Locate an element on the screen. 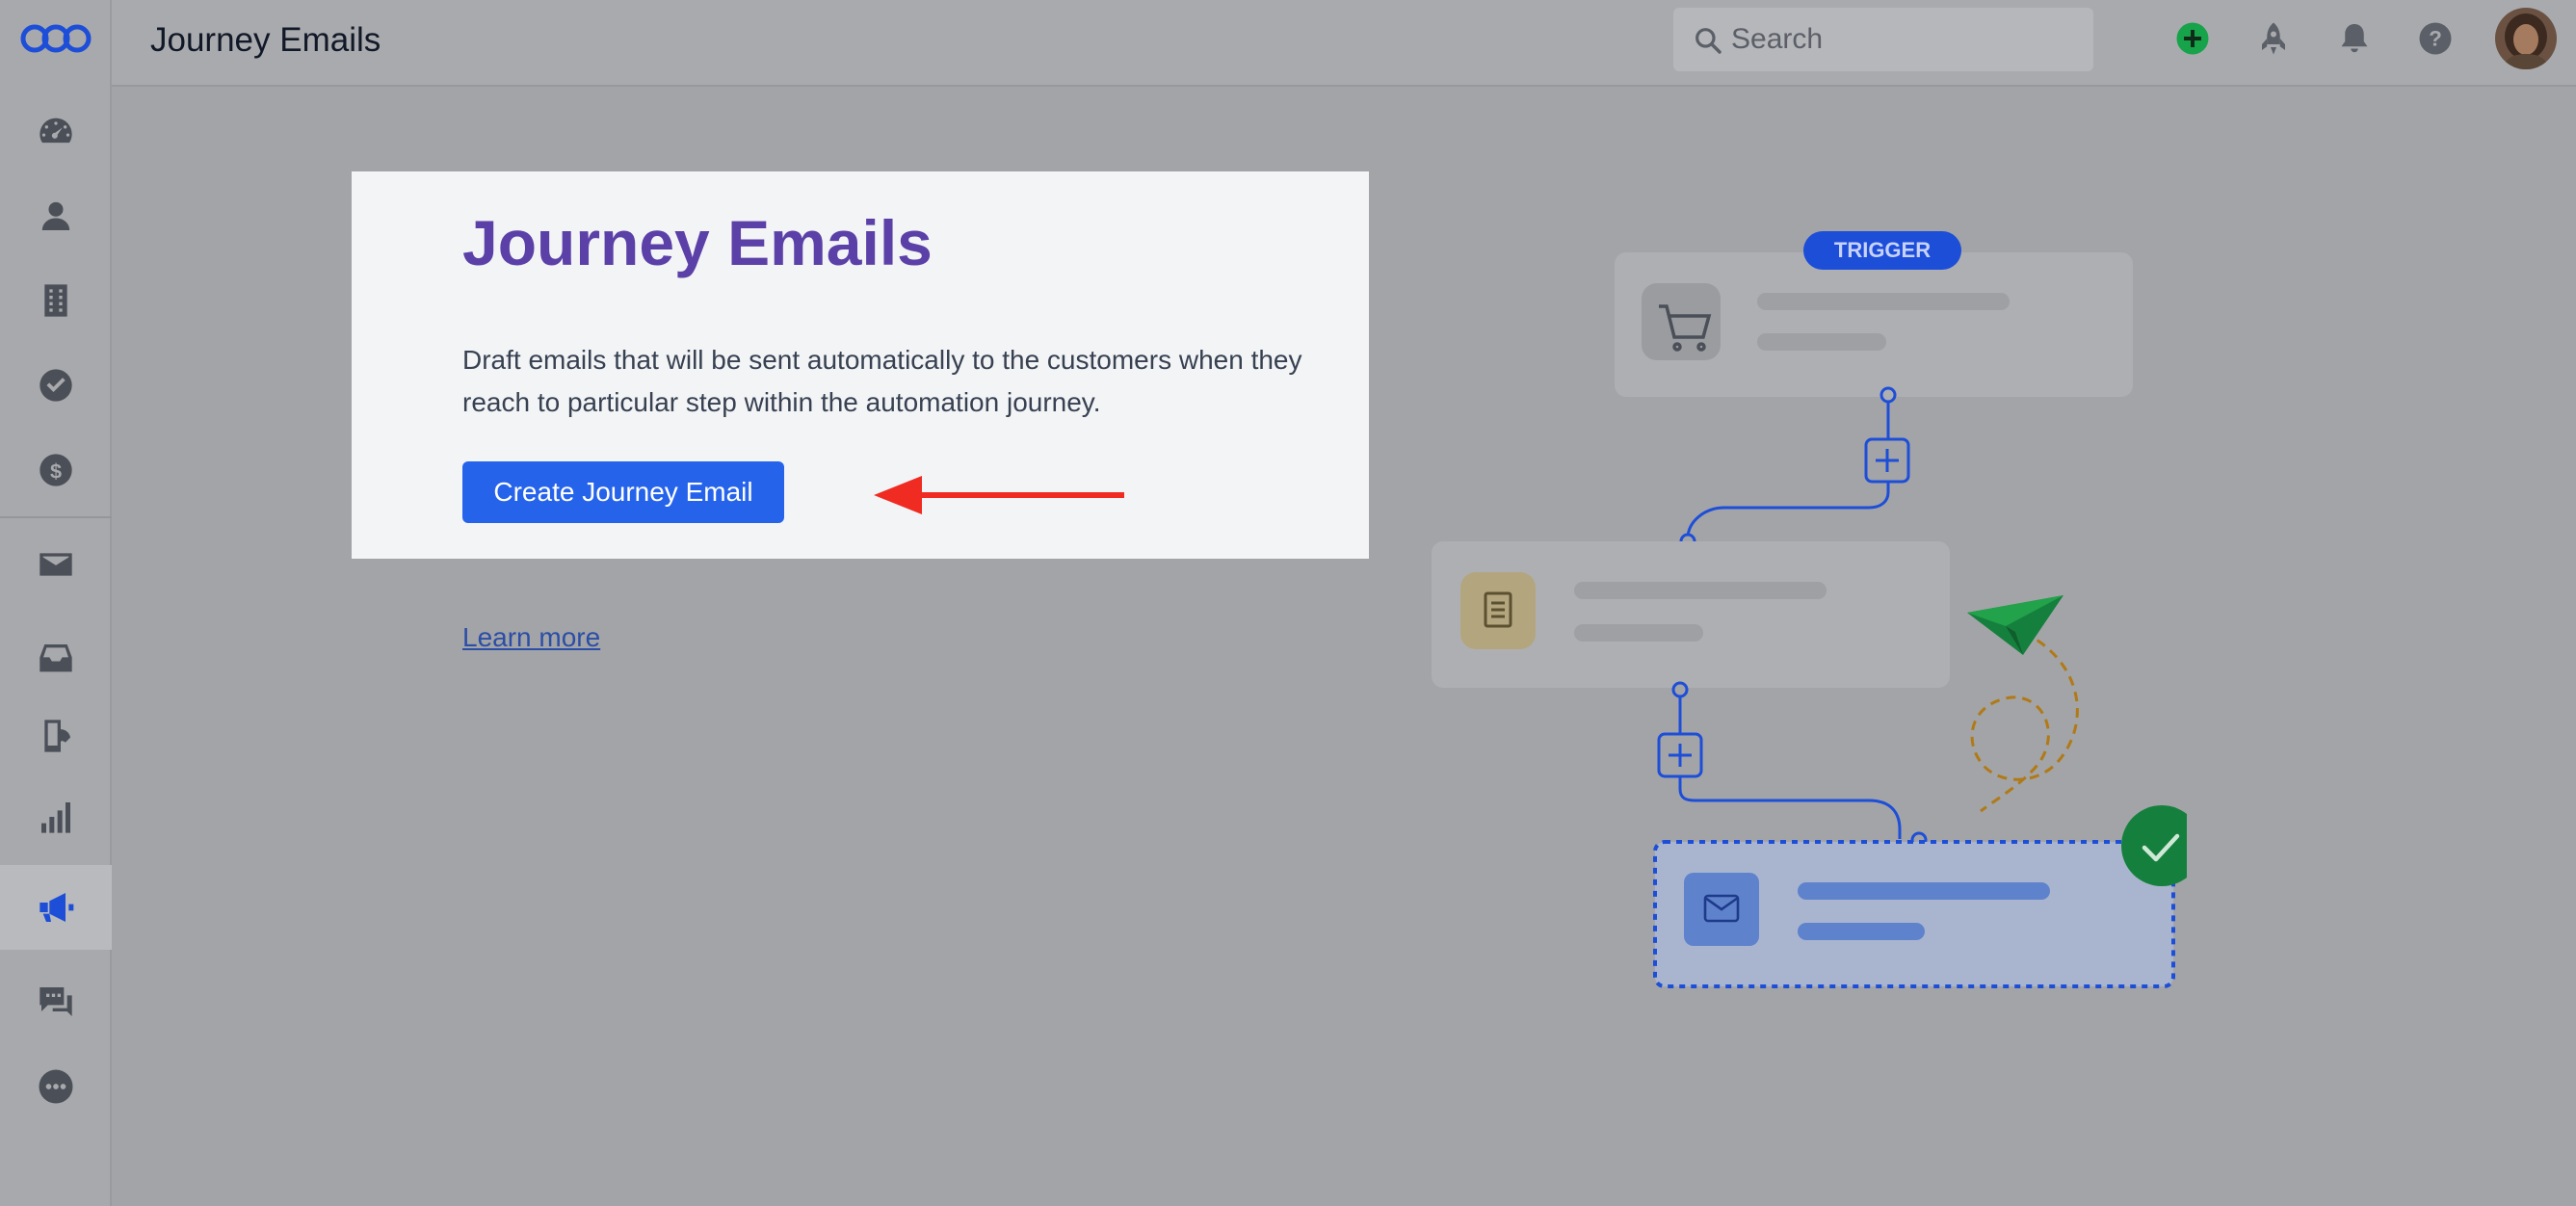 This screenshot has width=2576, height=1206. sidebar-item-email is located at coordinates (56, 564).